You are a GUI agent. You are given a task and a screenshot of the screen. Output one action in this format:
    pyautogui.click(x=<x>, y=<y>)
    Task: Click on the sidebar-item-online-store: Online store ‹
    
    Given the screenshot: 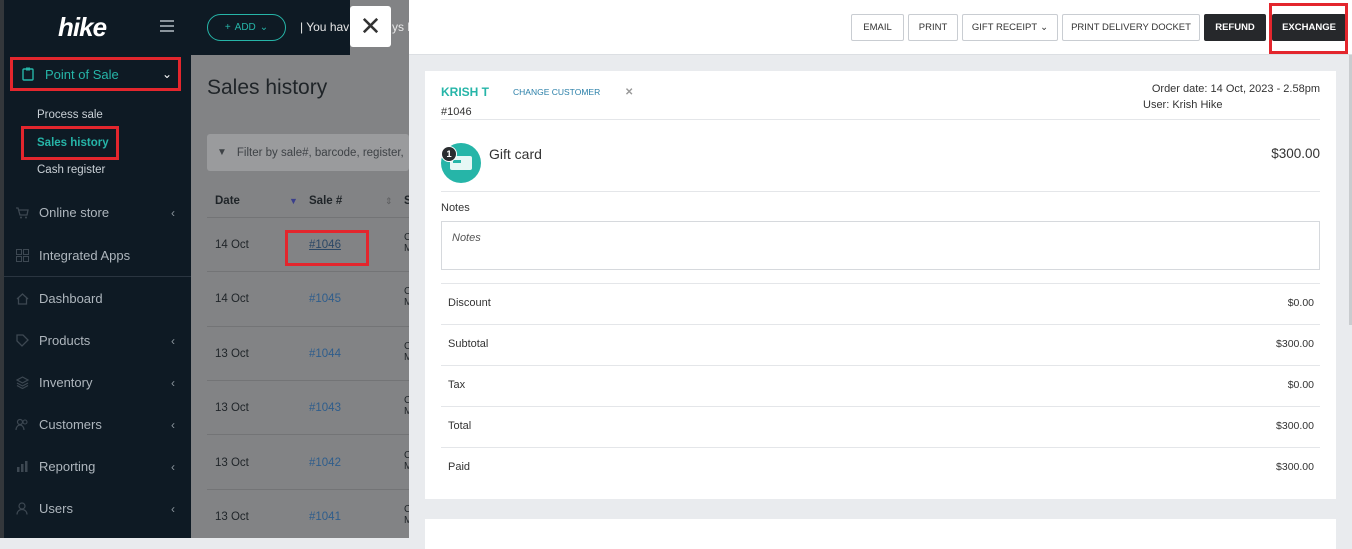 What is the action you would take?
    pyautogui.click(x=99, y=212)
    